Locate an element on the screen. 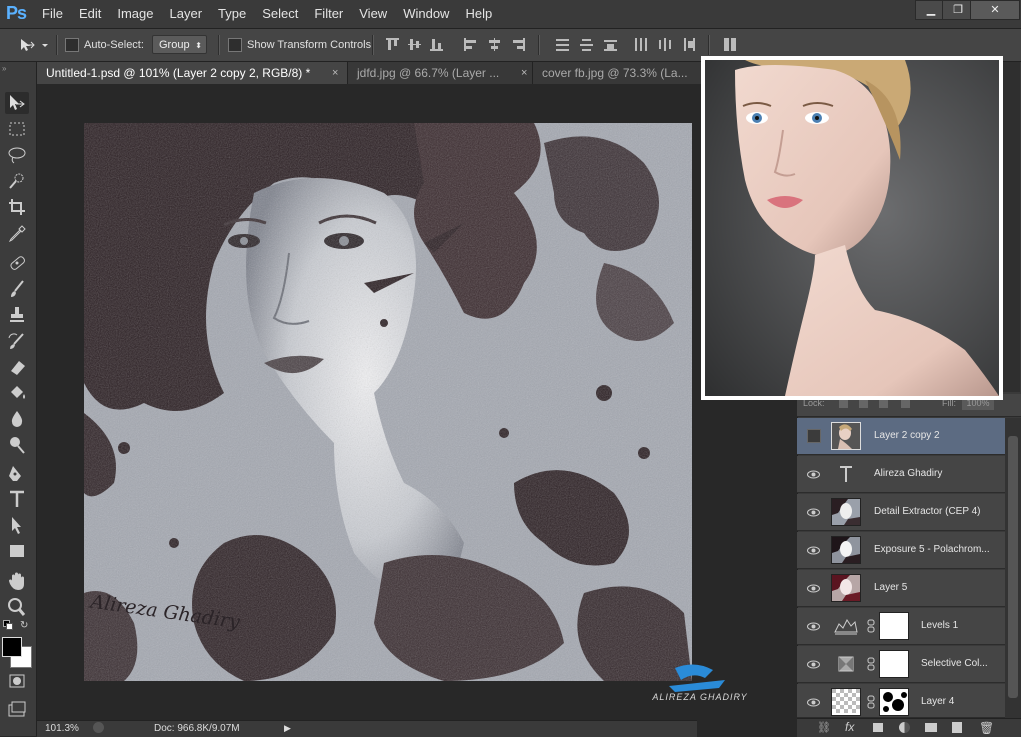  distribute-right-icon is located at coordinates (688, 44).